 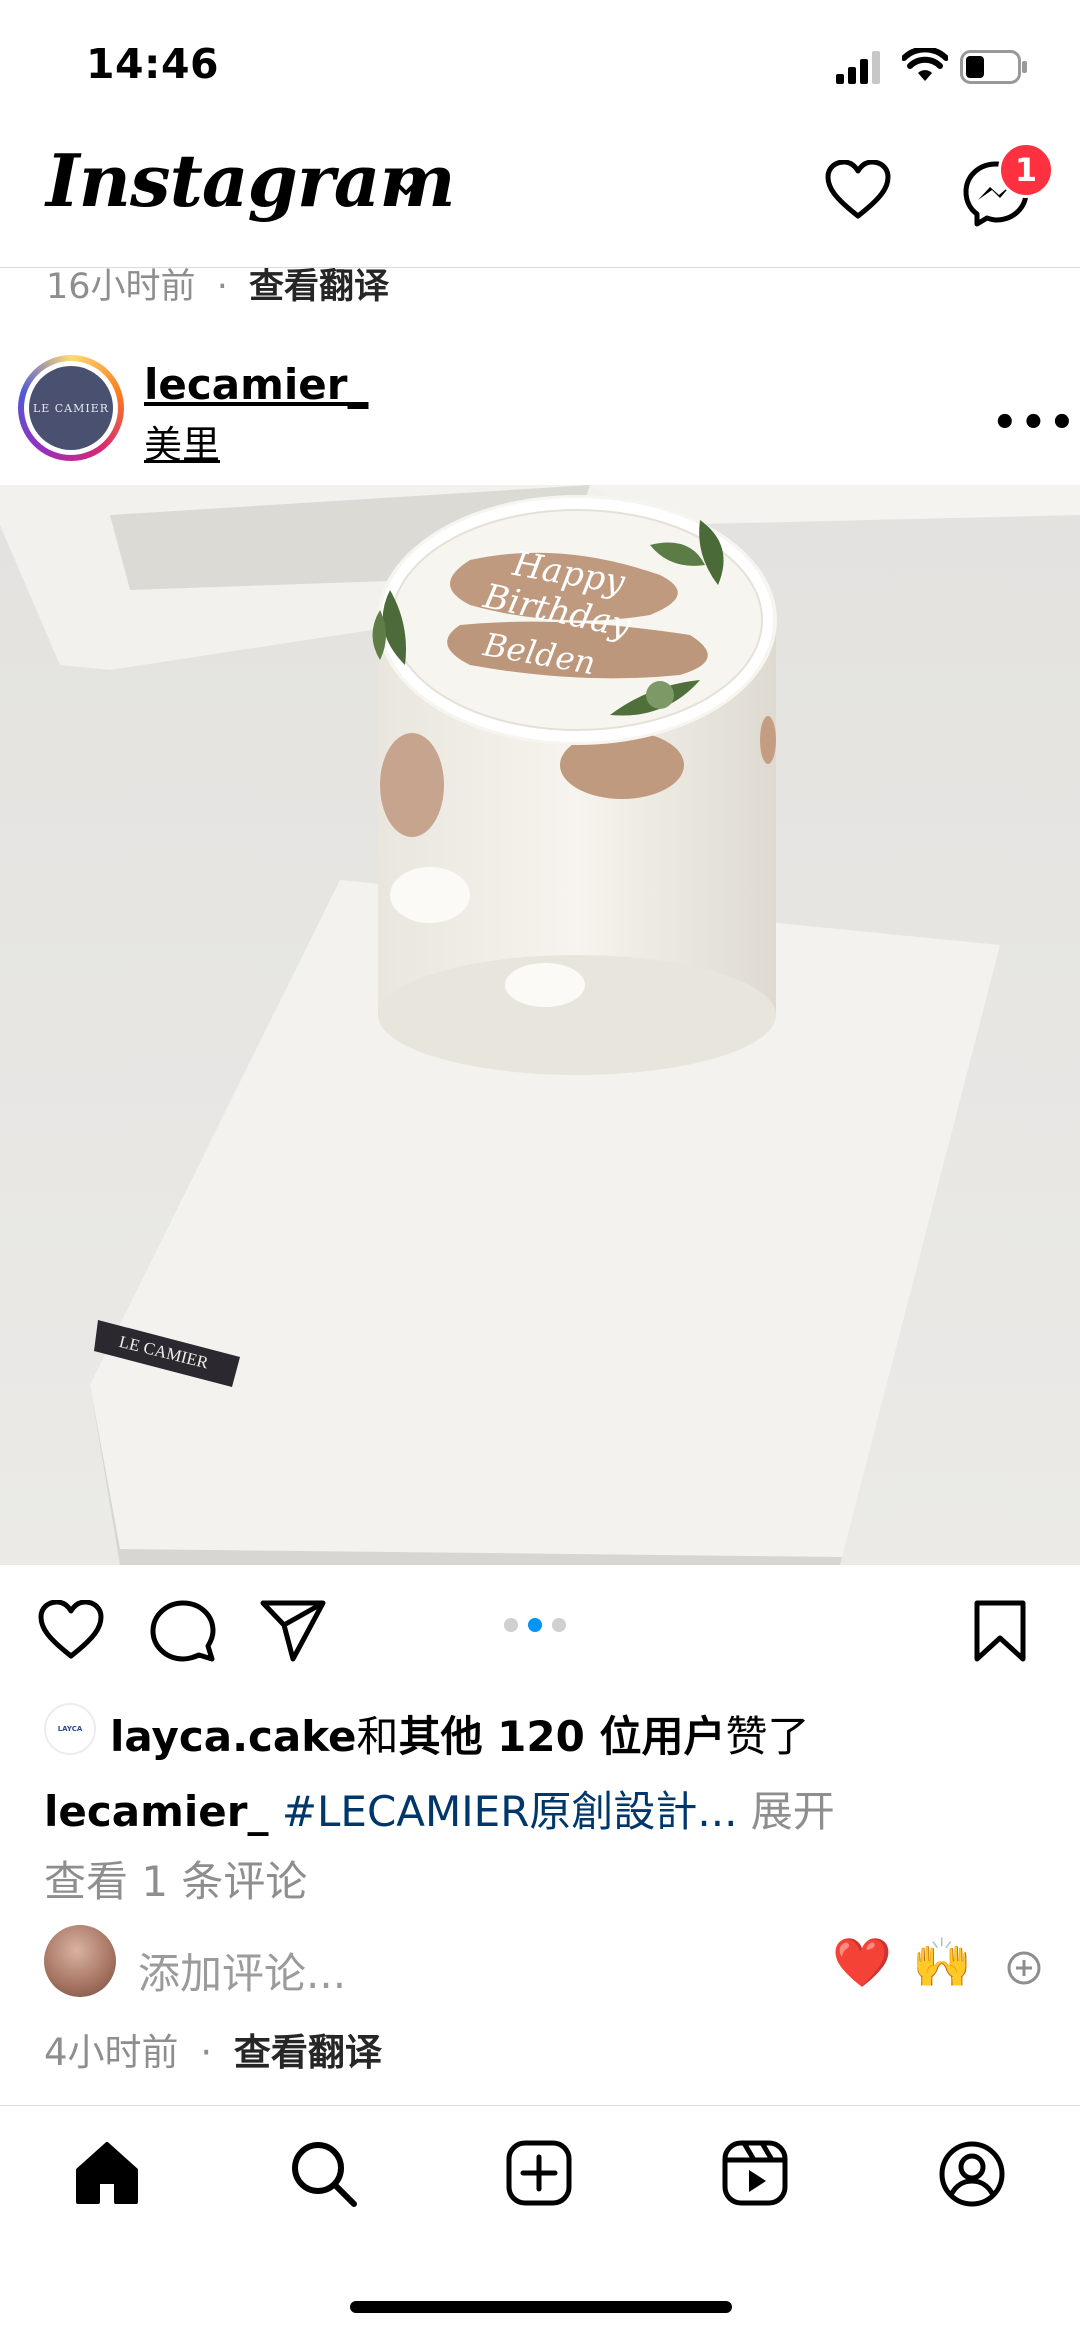 I want to click on likes-others: 其他 120 位用户, so click(x=562, y=1736).